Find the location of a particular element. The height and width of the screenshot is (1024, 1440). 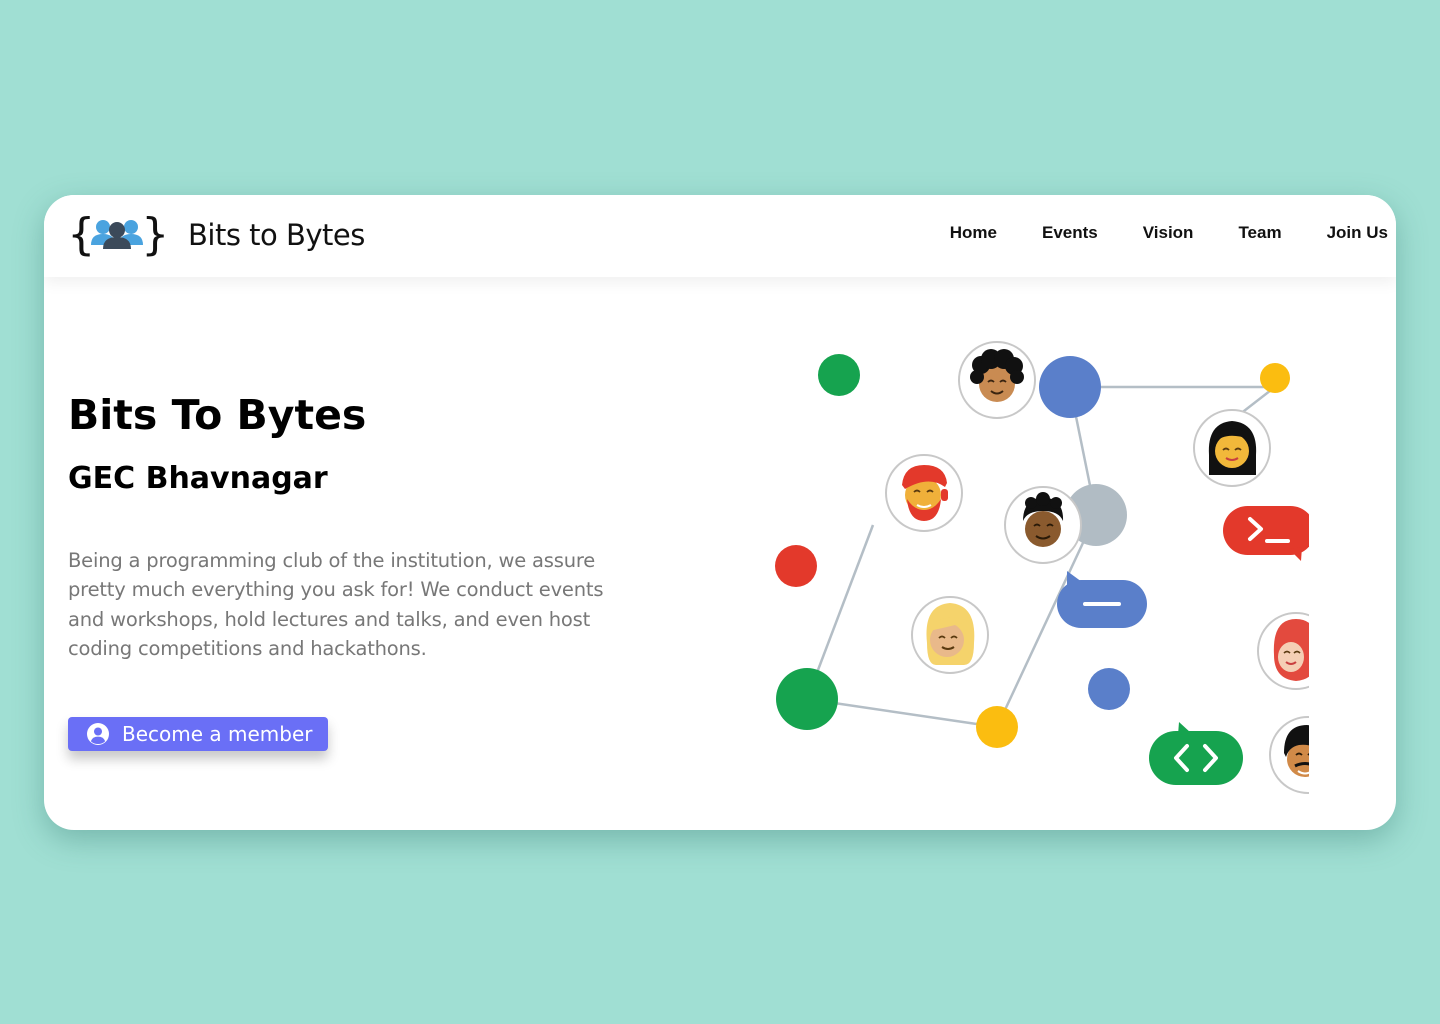

user-circle-icon is located at coordinates (98, 734).